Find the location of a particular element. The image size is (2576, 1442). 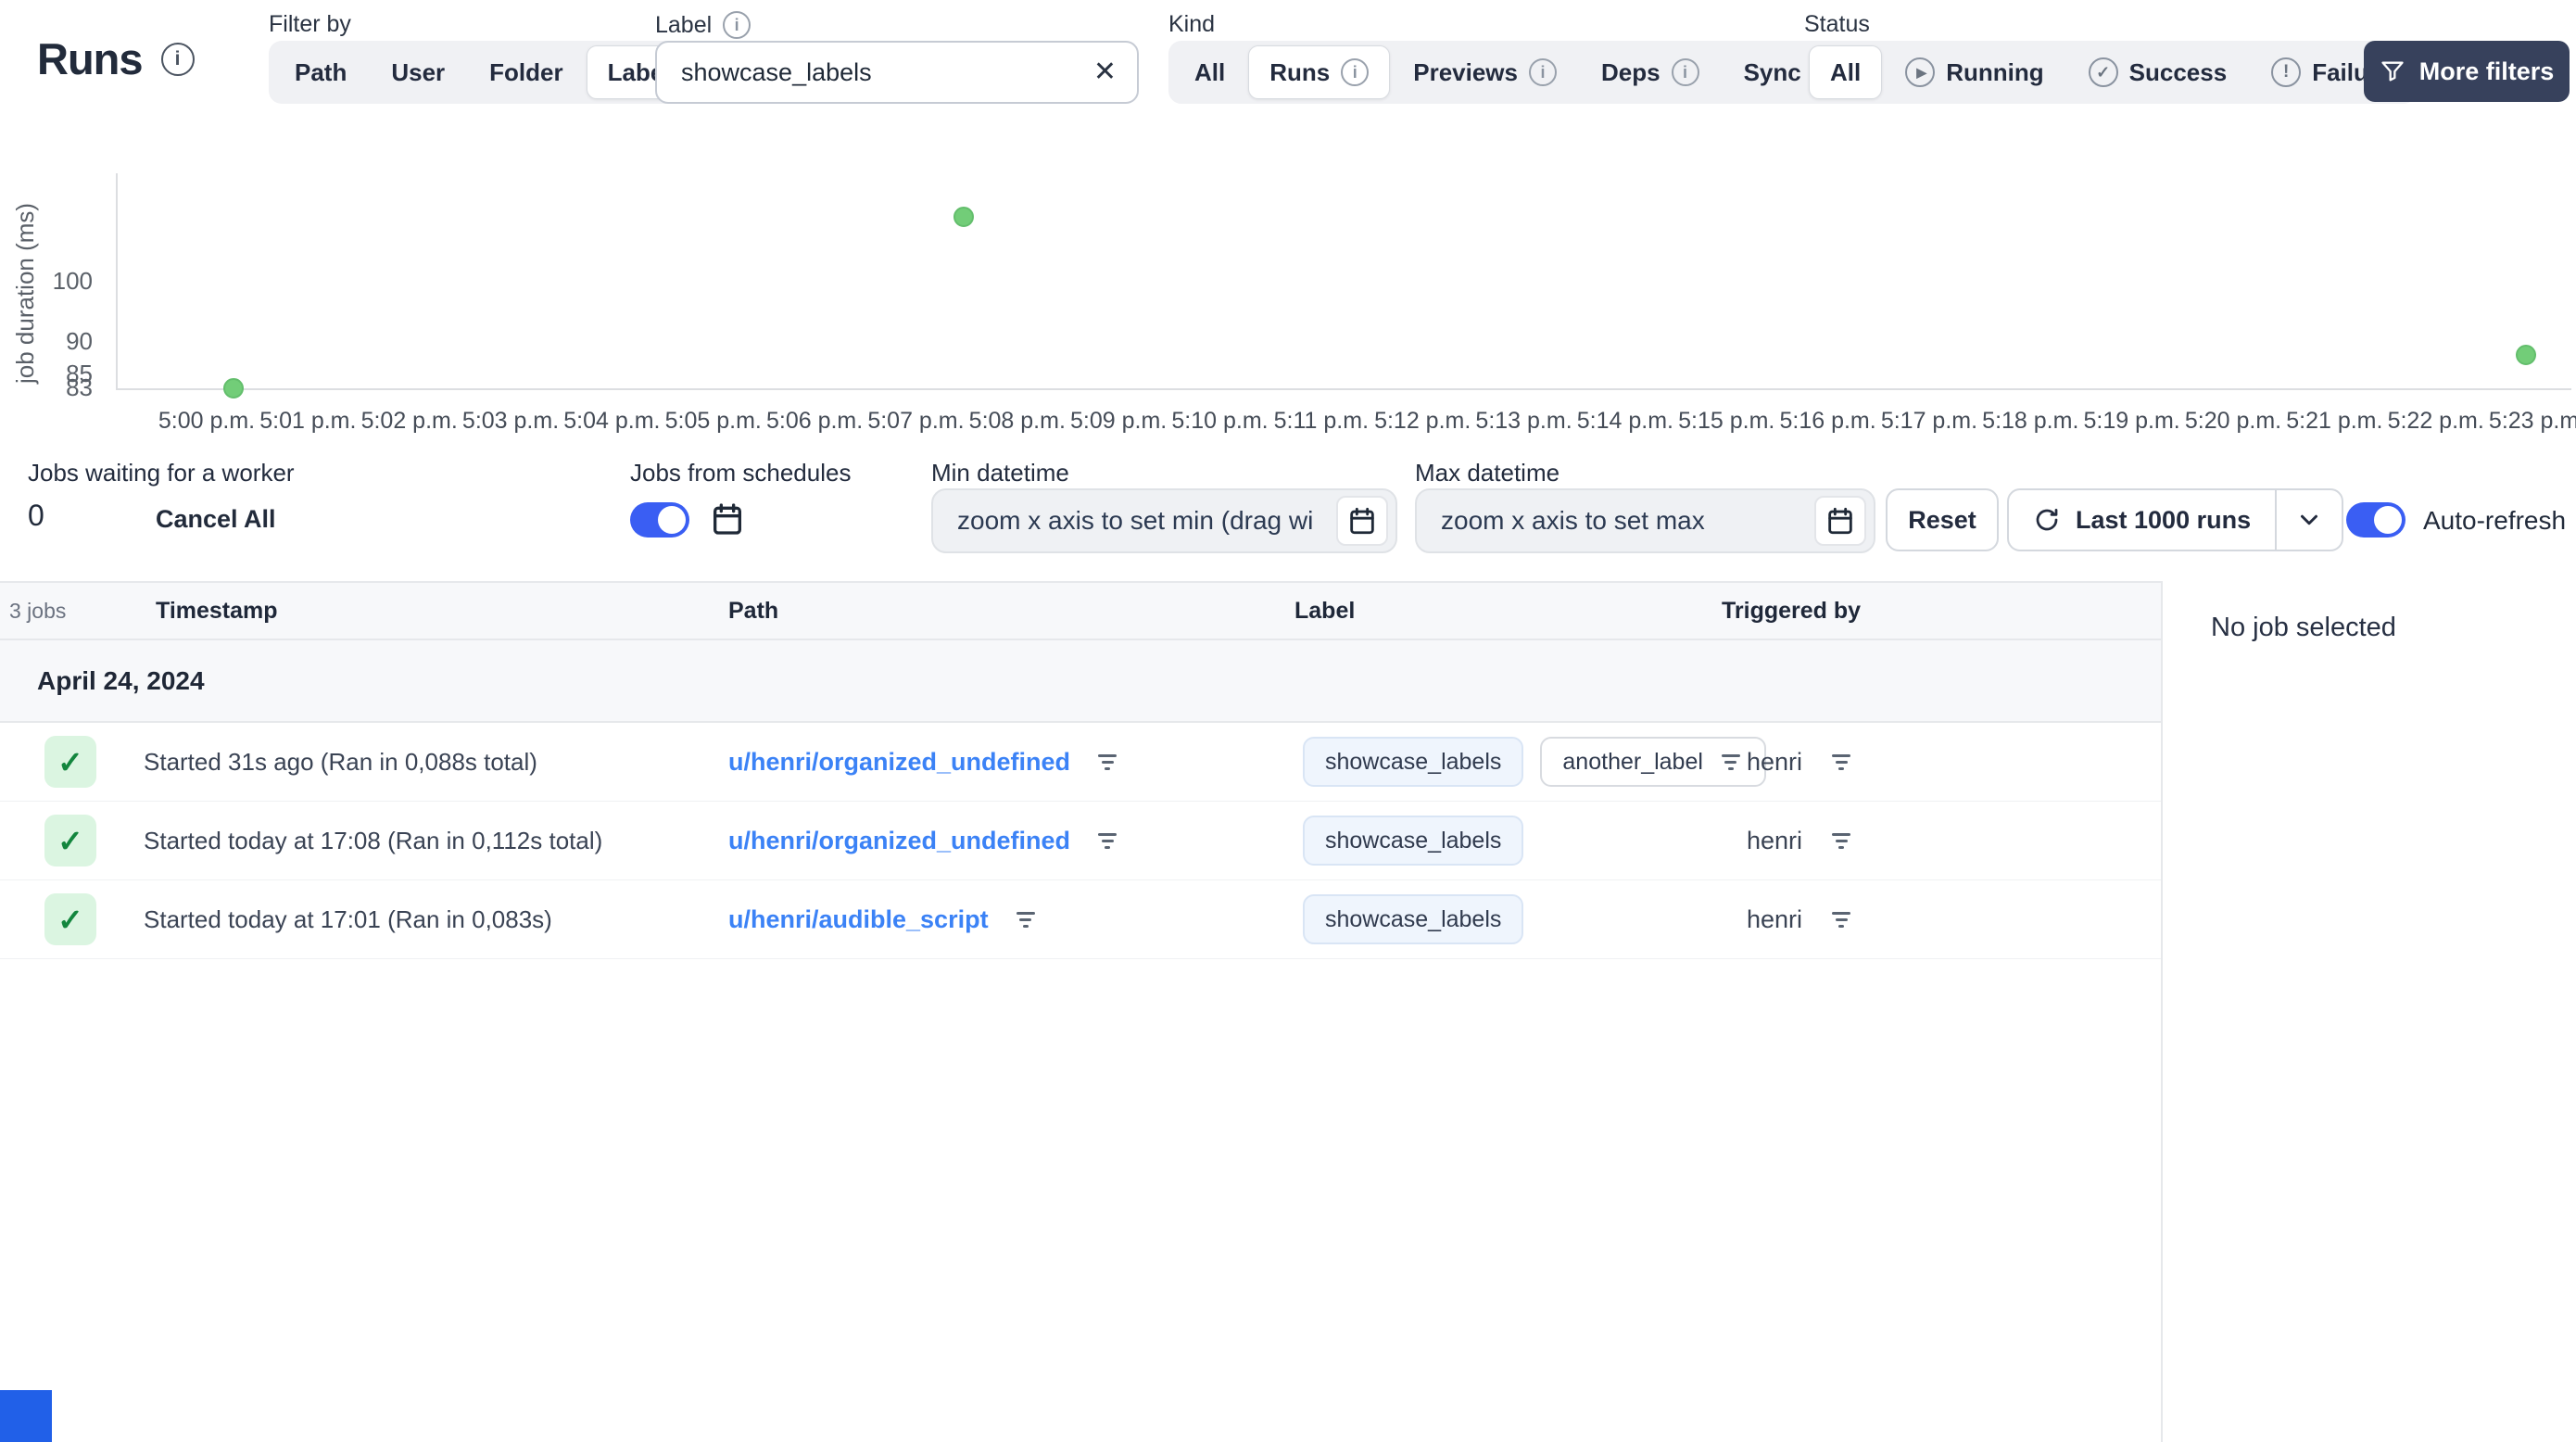

alert-circle-icon: ! is located at coordinates (2286, 72).